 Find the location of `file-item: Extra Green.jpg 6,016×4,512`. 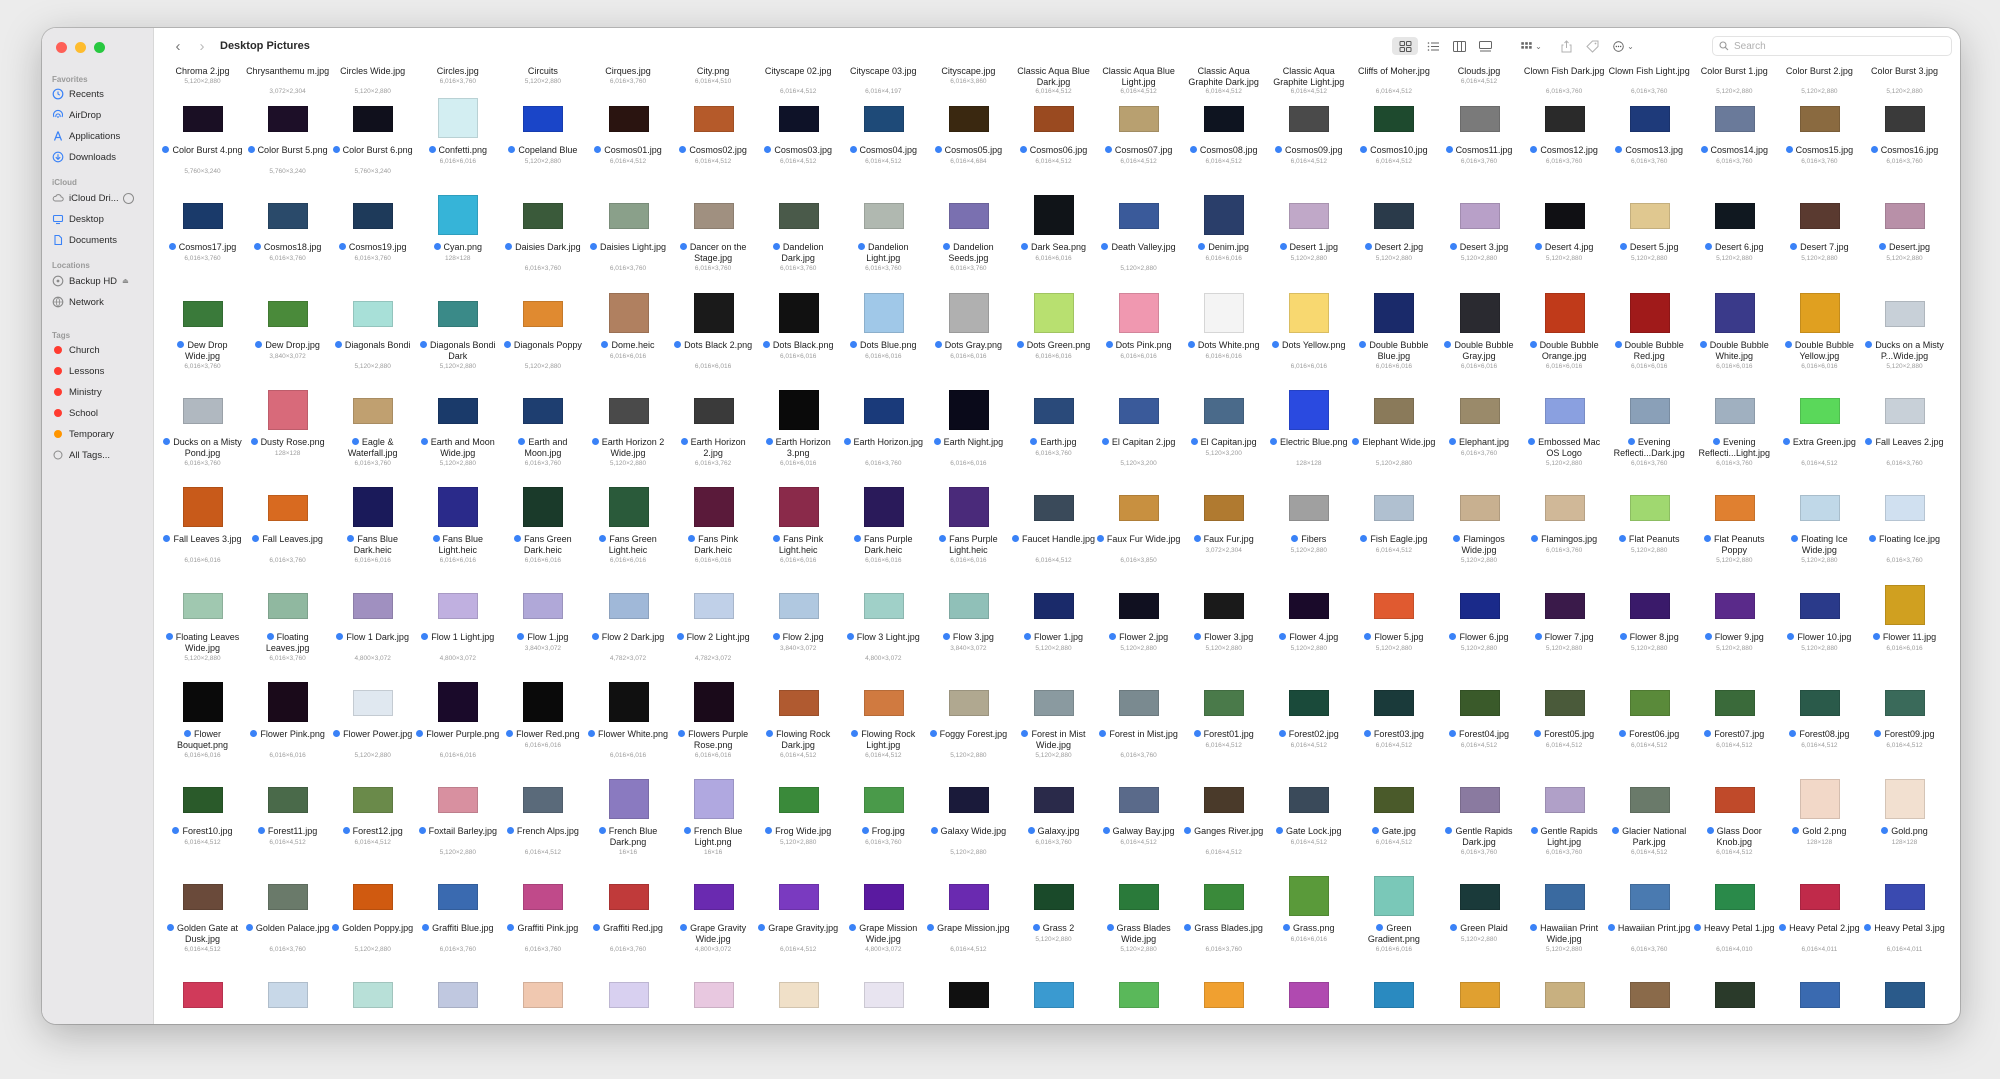

file-item: Extra Green.jpg 6,016×4,512 is located at coordinates (1819, 438).